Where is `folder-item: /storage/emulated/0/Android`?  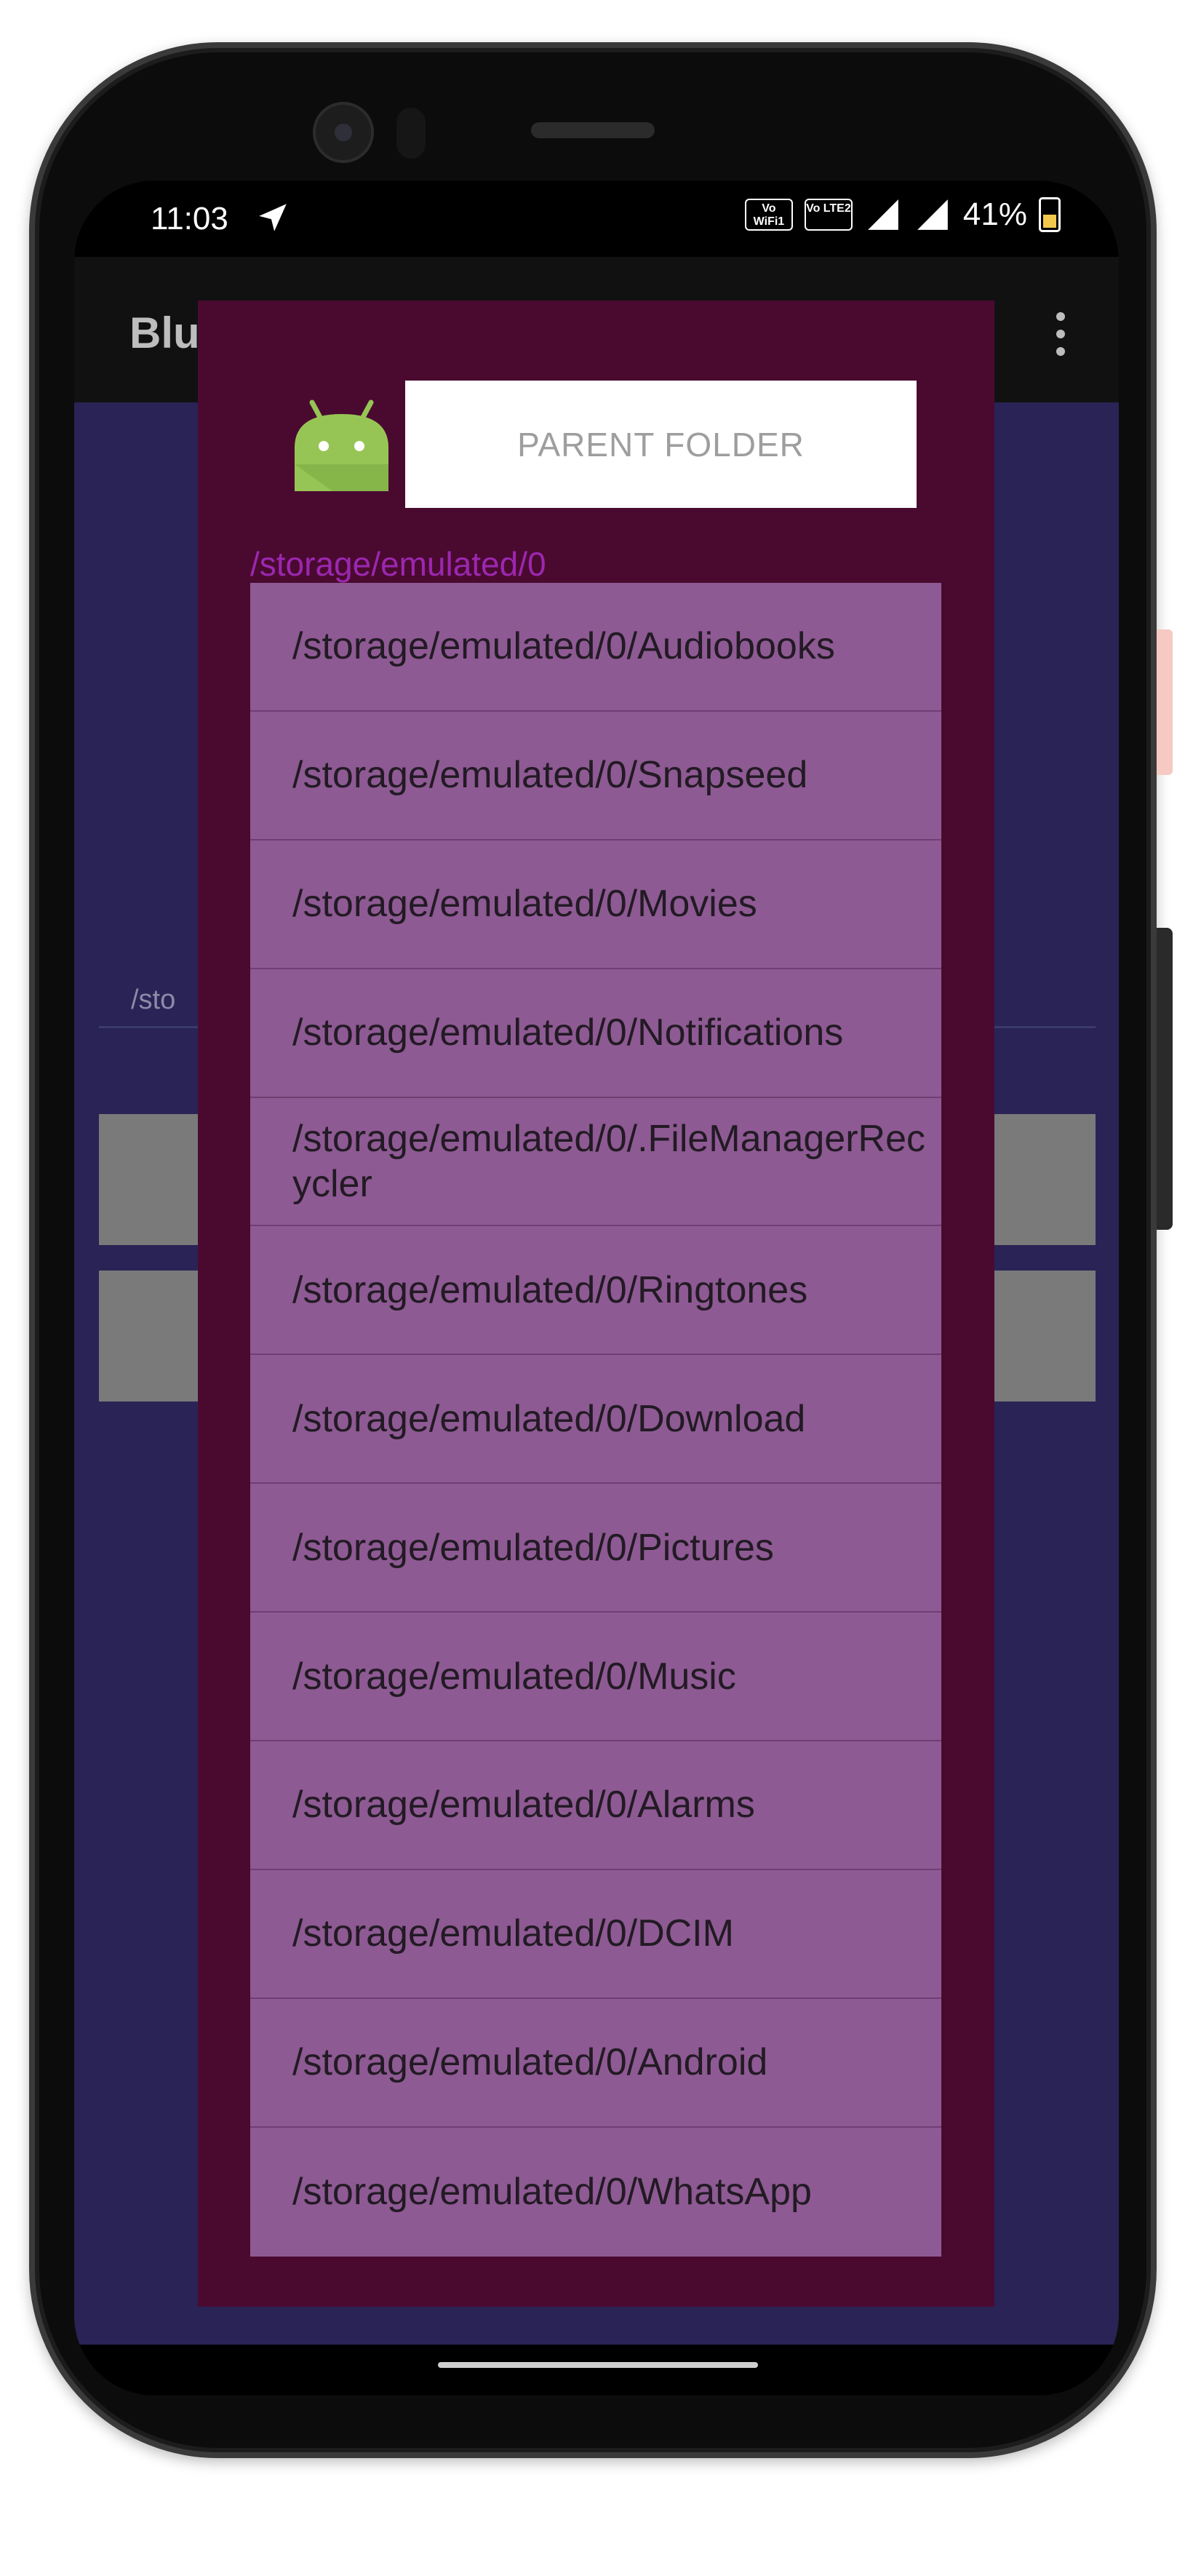
folder-item: /storage/emulated/0/Android is located at coordinates (595, 2063).